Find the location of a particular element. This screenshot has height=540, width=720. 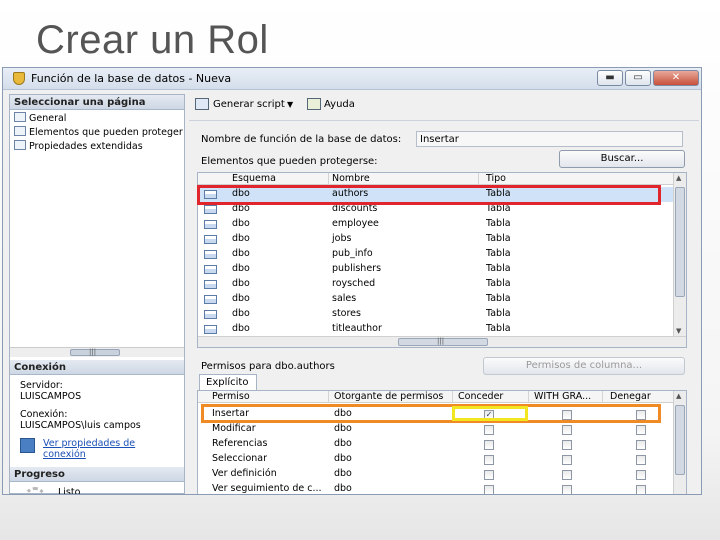

permissions-vertical-scrollbar: ▲ is located at coordinates (679, 442).